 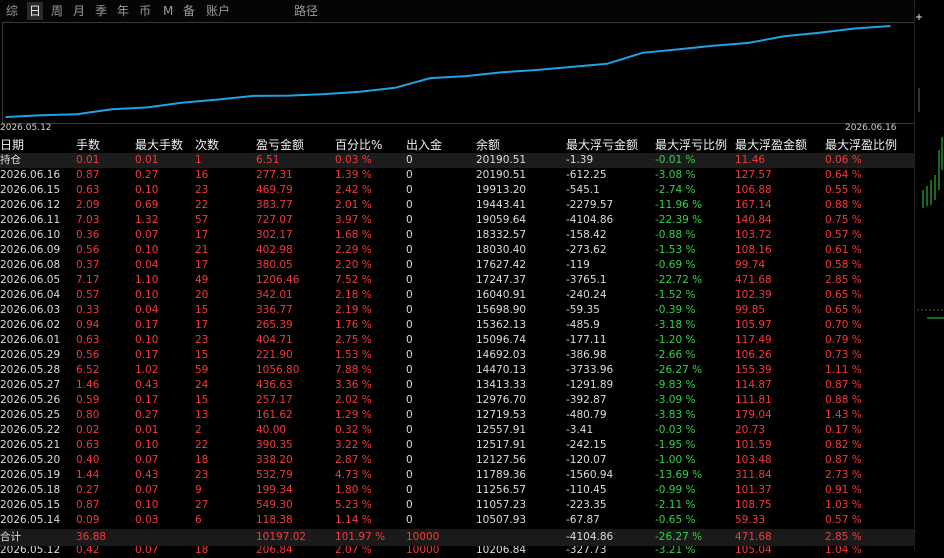 What do you see at coordinates (930, 166) in the screenshot?
I see `side-chart-marks` at bounding box center [930, 166].